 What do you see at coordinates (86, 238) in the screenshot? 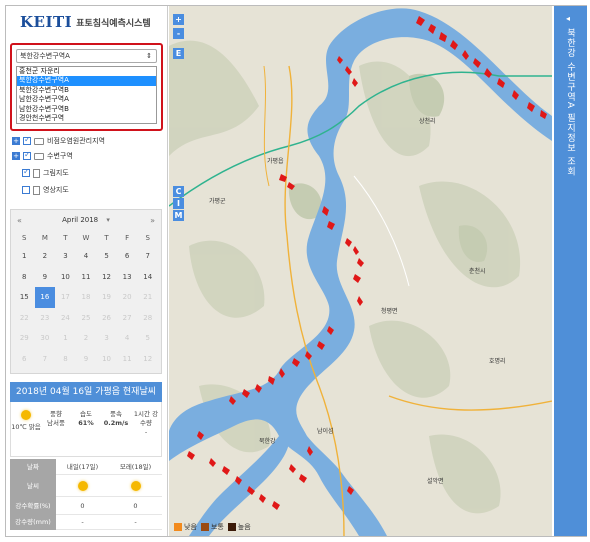
I see `calendar-weekday: W` at bounding box center [86, 238].